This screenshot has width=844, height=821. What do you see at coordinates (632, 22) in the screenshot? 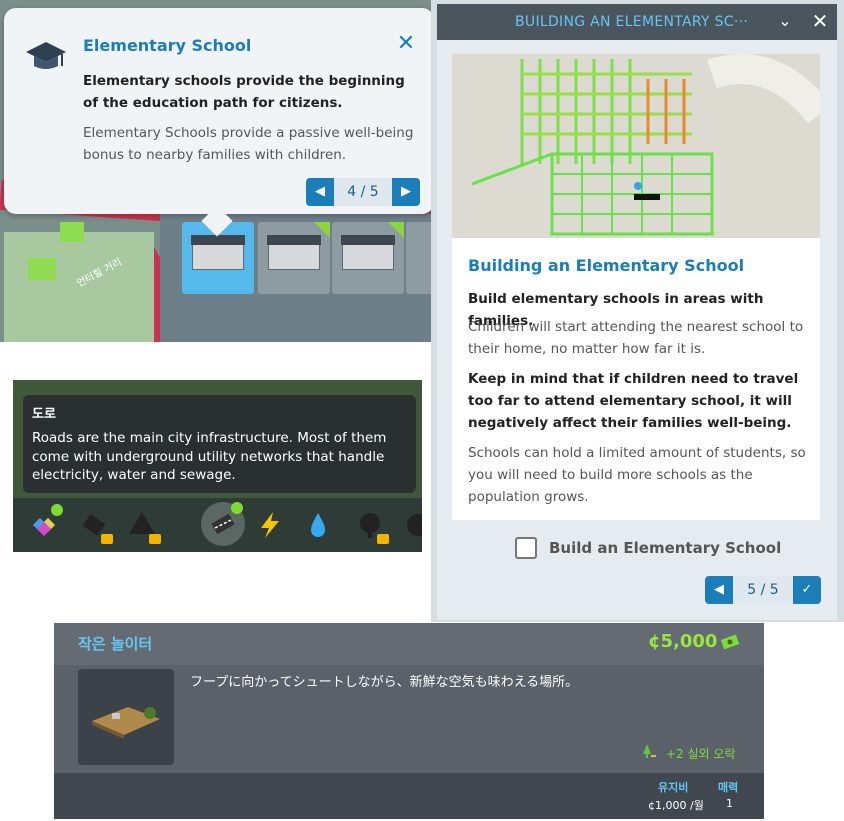
I see `tutorial-title: BUILDING AN ELEMENTARY SC···` at bounding box center [632, 22].